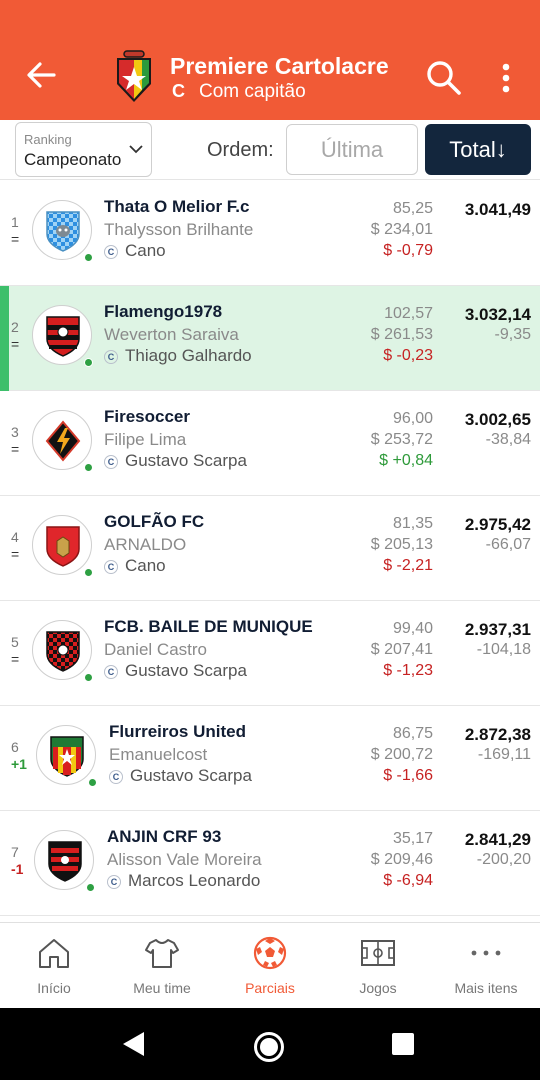  I want to click on points-diff: -169,11, so click(504, 754).